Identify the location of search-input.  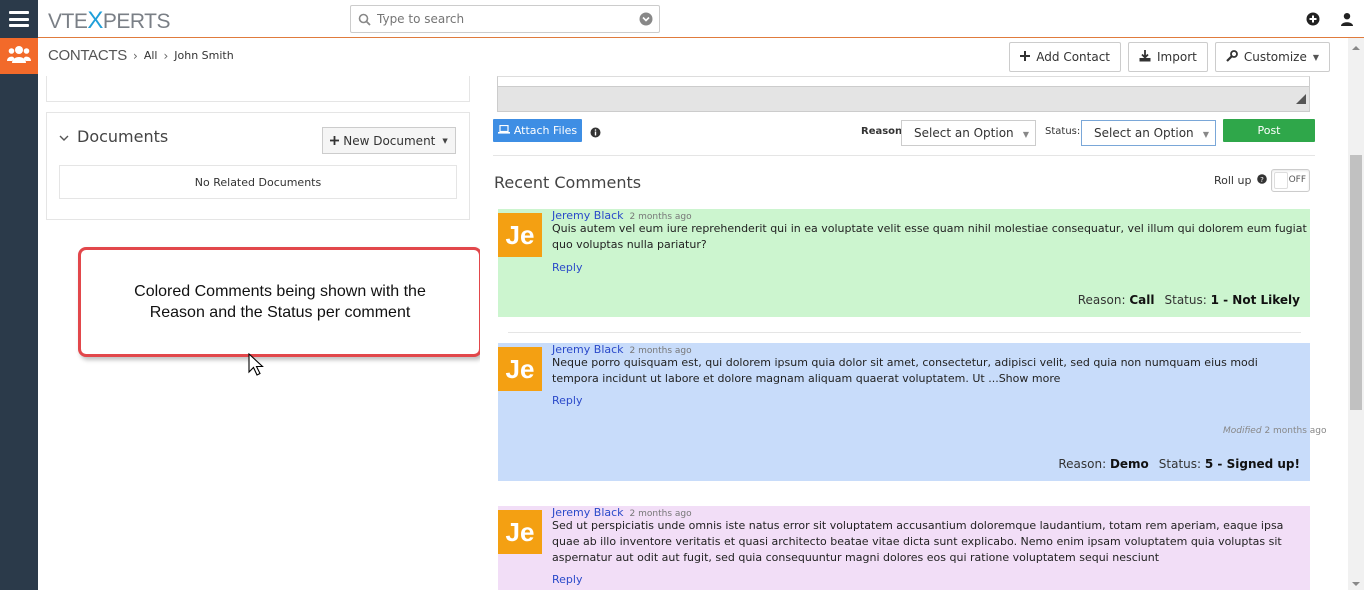
(505, 19).